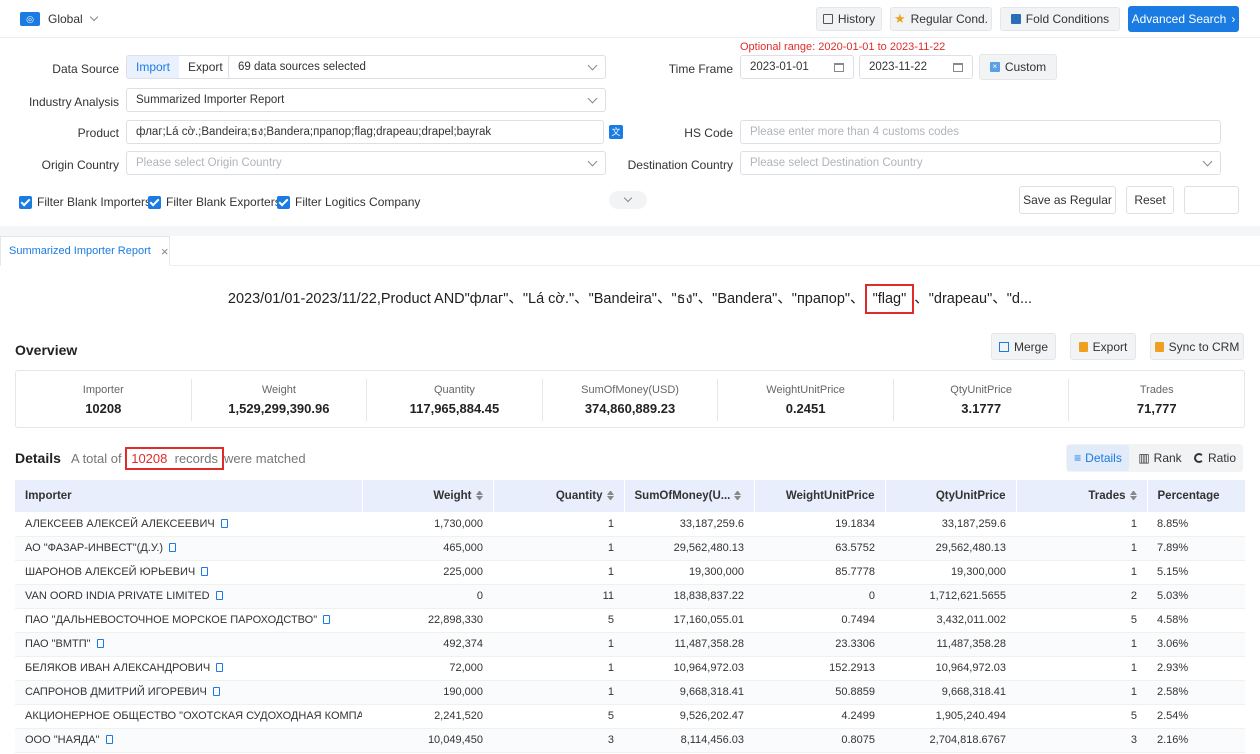 This screenshot has width=1260, height=754. What do you see at coordinates (1211, 200) in the screenshot?
I see `search-button: Search` at bounding box center [1211, 200].